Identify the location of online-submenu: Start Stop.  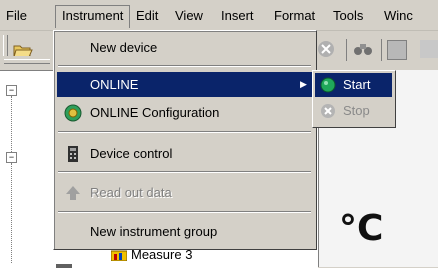
(354, 99).